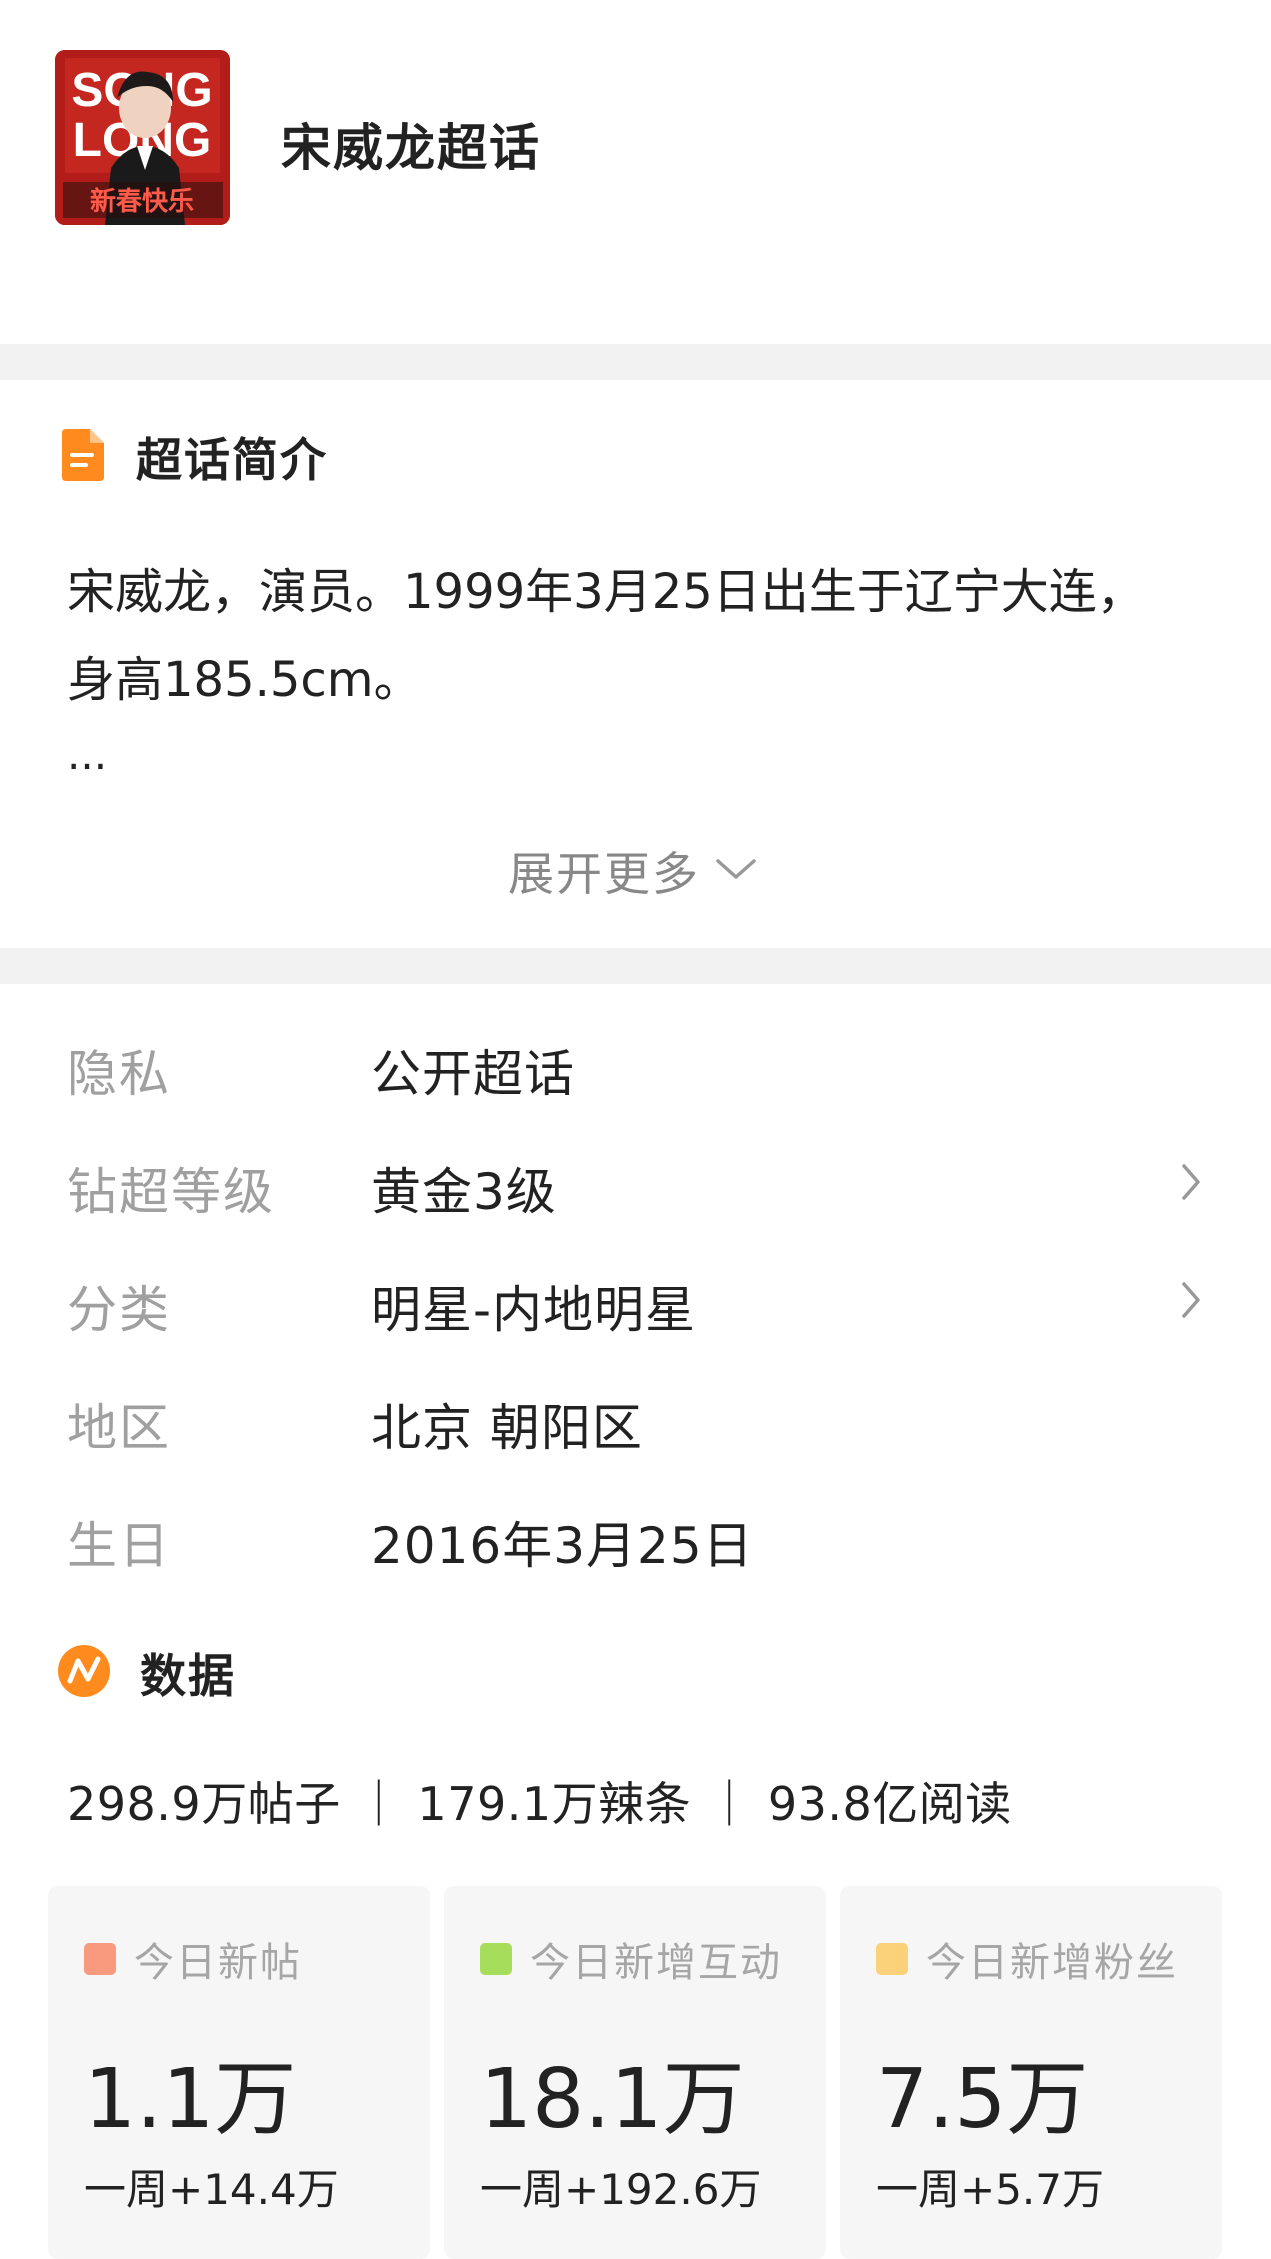 Image resolution: width=1271 pixels, height=2259 pixels. What do you see at coordinates (142, 201) in the screenshot?
I see `avatar-lettering-3: 新春快乐` at bounding box center [142, 201].